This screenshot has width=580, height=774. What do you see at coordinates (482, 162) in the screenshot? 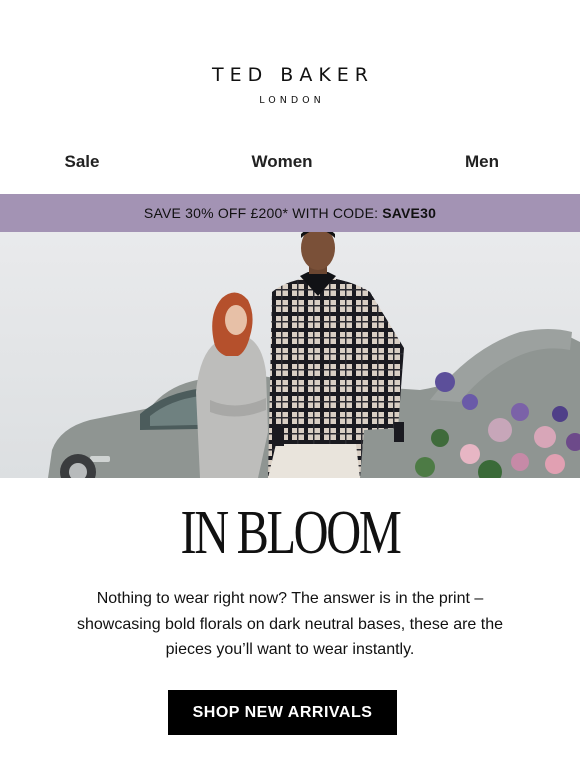
I see `nav-item-men: Men` at bounding box center [482, 162].